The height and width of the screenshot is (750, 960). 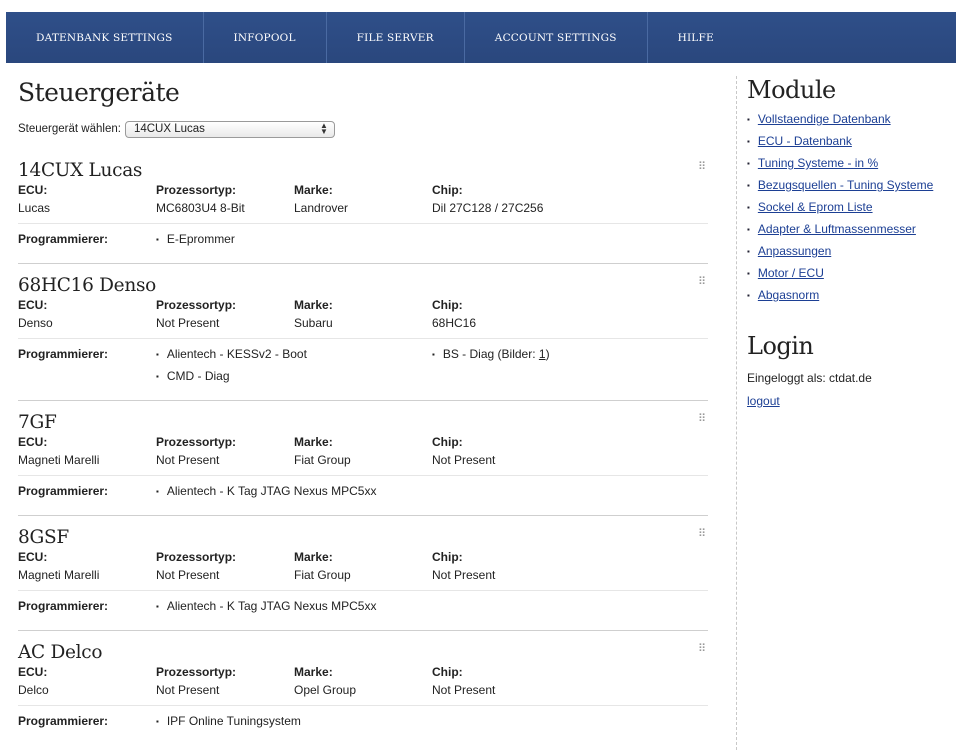 What do you see at coordinates (853, 144) in the screenshot?
I see `module-item: ECU - Datenbank` at bounding box center [853, 144].